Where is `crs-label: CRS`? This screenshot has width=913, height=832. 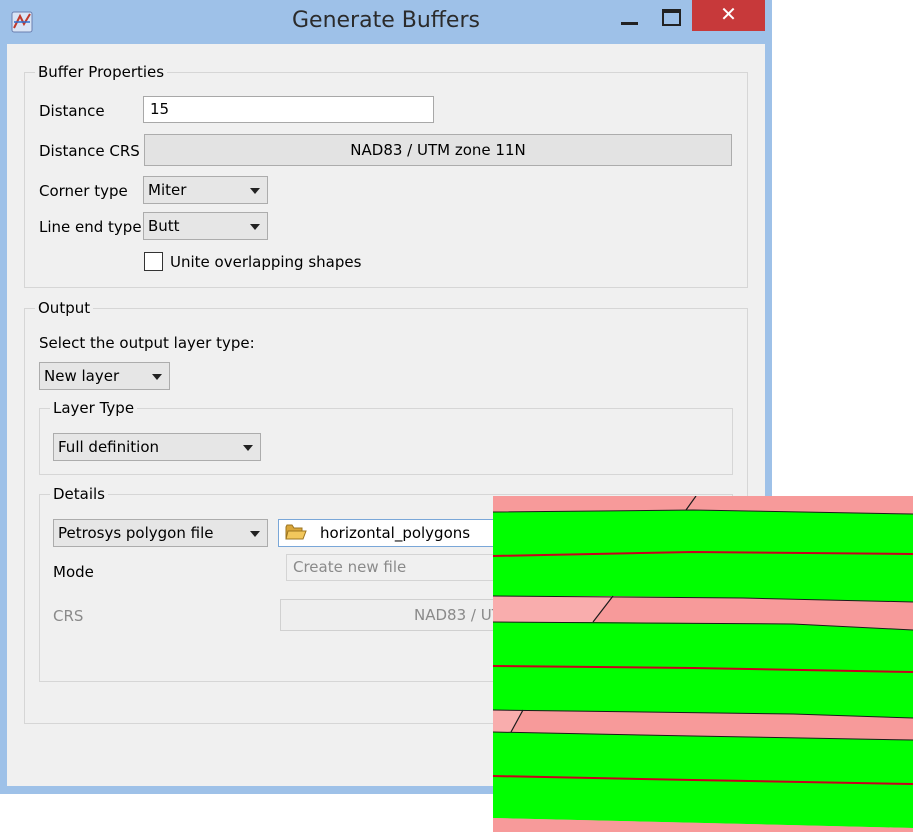
crs-label: CRS is located at coordinates (68, 616).